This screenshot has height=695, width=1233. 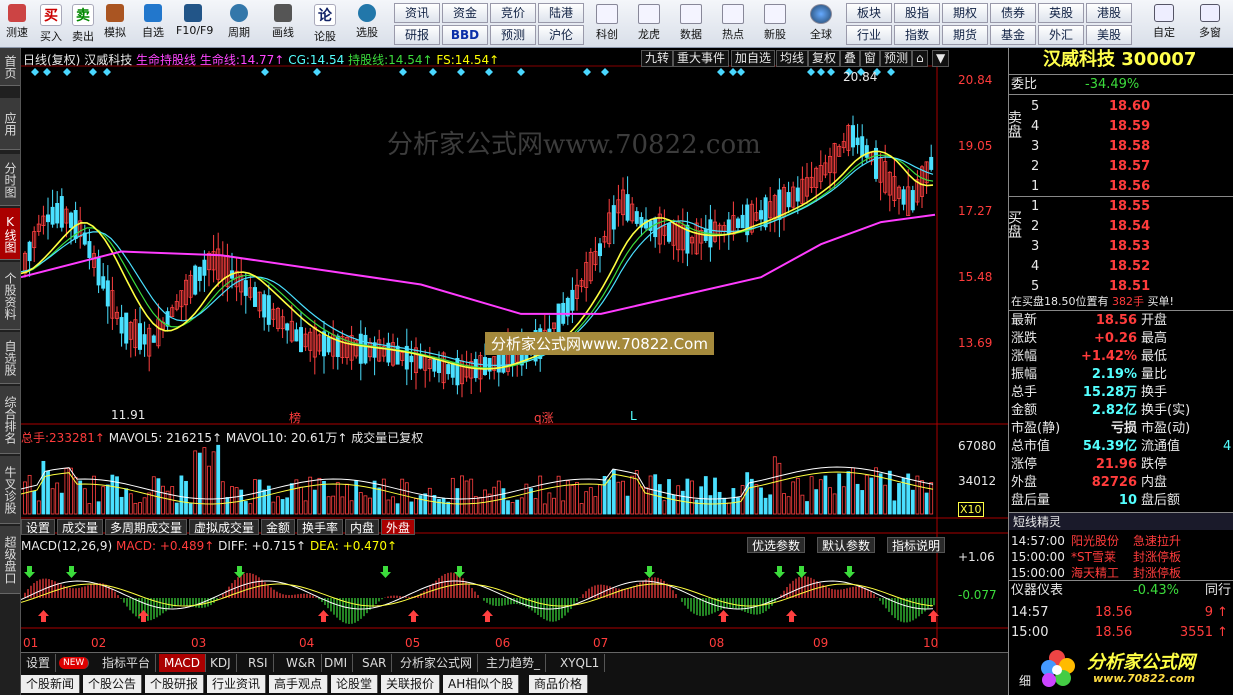 What do you see at coordinates (17, 24) in the screenshot?
I see `toolbar-button-0: 测速` at bounding box center [17, 24].